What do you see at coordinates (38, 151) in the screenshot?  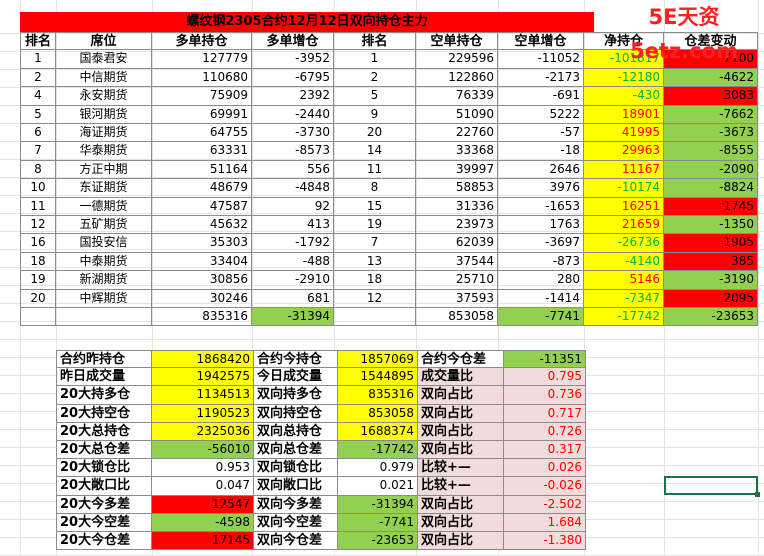 I see `rank-long-cell: 7` at bounding box center [38, 151].